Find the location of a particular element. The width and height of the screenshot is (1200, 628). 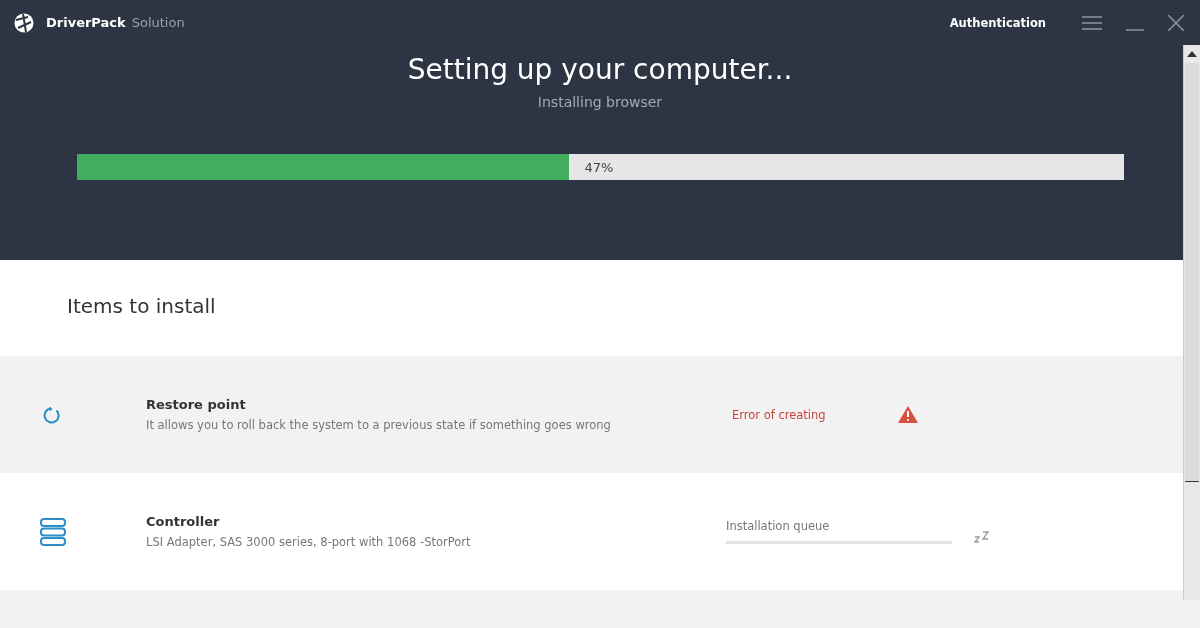

app-name-suffix: Solution is located at coordinates (158, 22).